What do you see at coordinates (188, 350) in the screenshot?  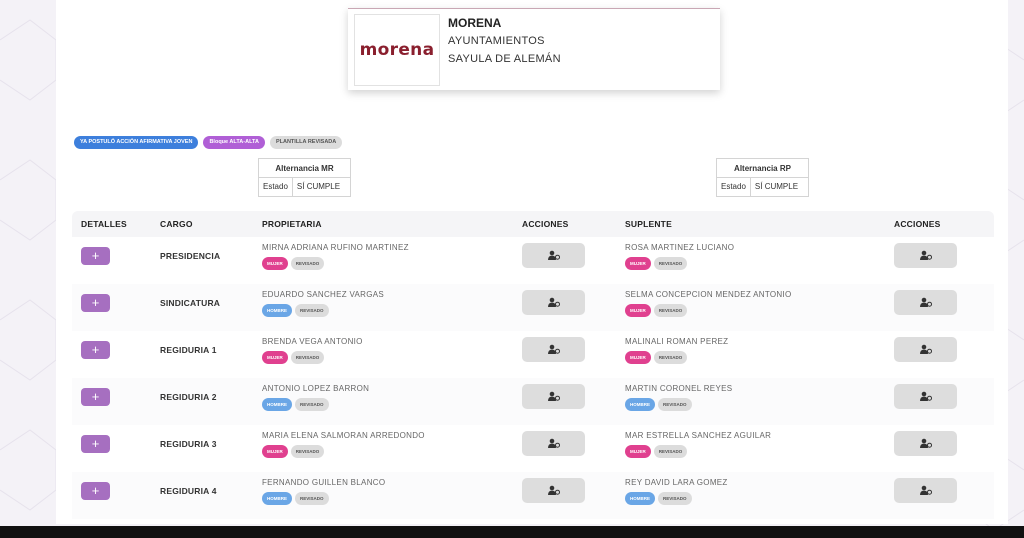 I see `cargo-label: REGIDURIA 1` at bounding box center [188, 350].